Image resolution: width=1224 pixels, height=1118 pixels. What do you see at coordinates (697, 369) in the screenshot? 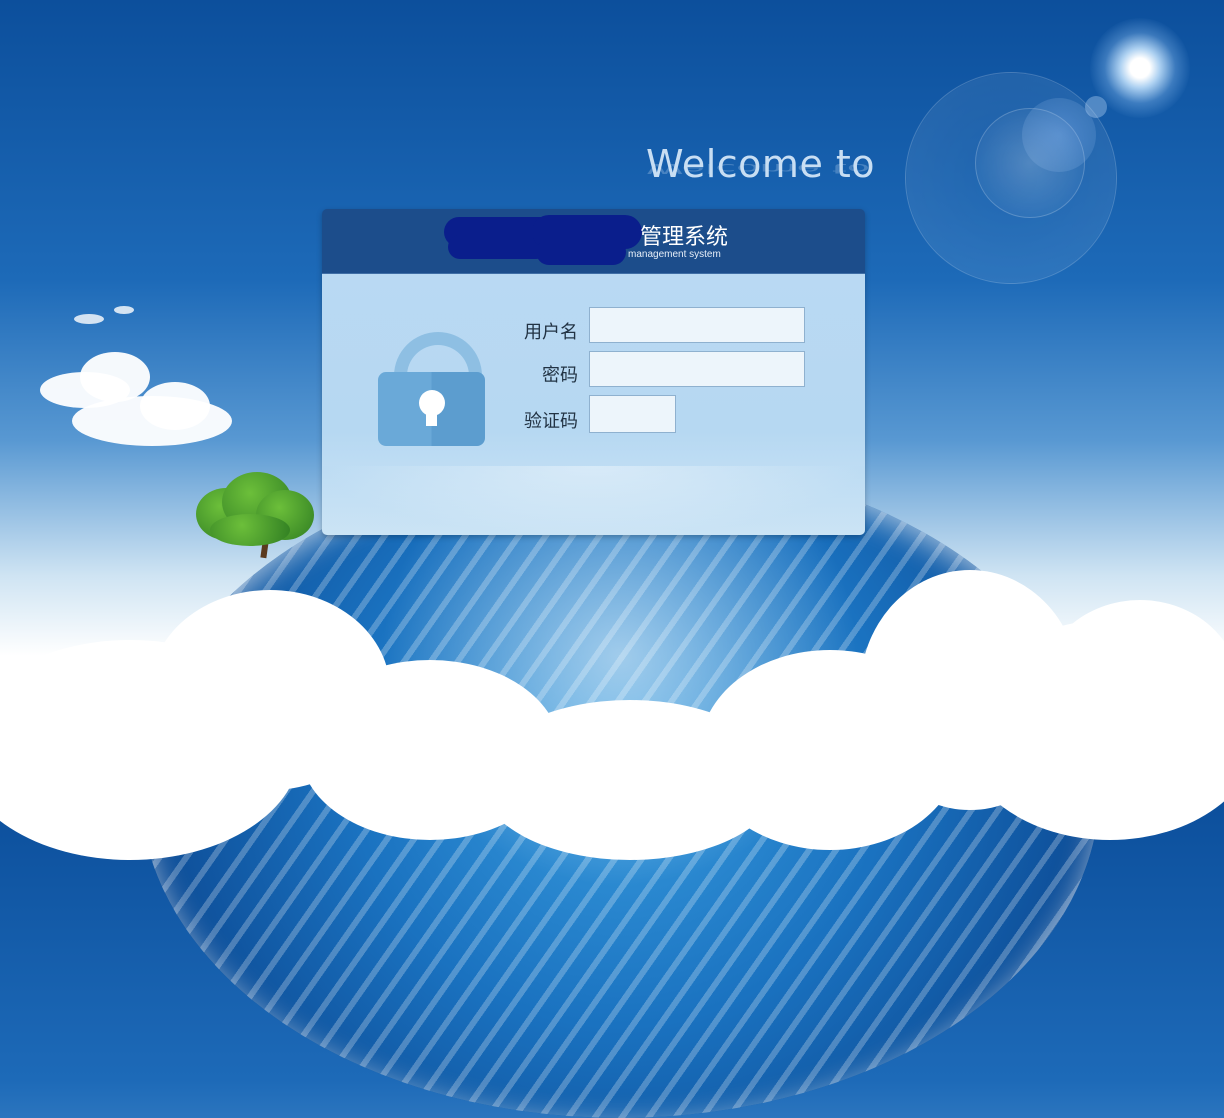
I see `password-input` at bounding box center [697, 369].